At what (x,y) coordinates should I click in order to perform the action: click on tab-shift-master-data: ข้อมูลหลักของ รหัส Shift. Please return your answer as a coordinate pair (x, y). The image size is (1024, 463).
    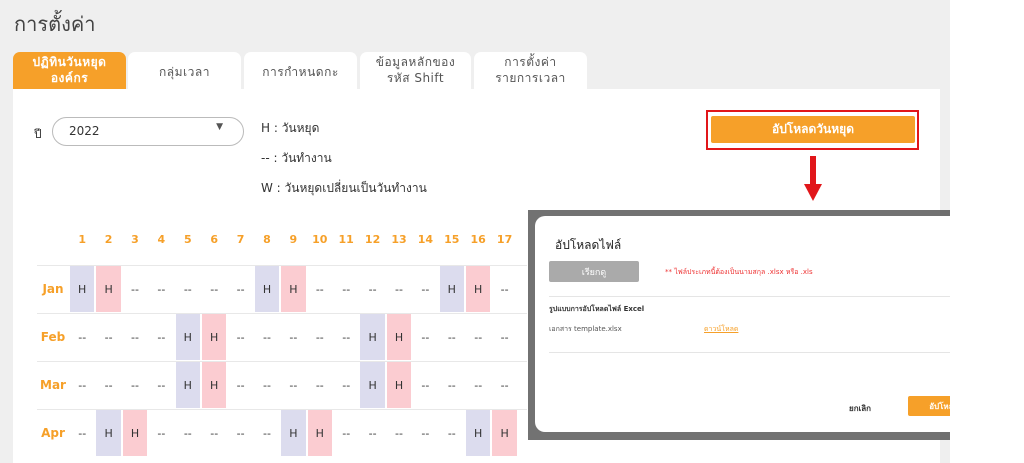
    Looking at the image, I should click on (415, 70).